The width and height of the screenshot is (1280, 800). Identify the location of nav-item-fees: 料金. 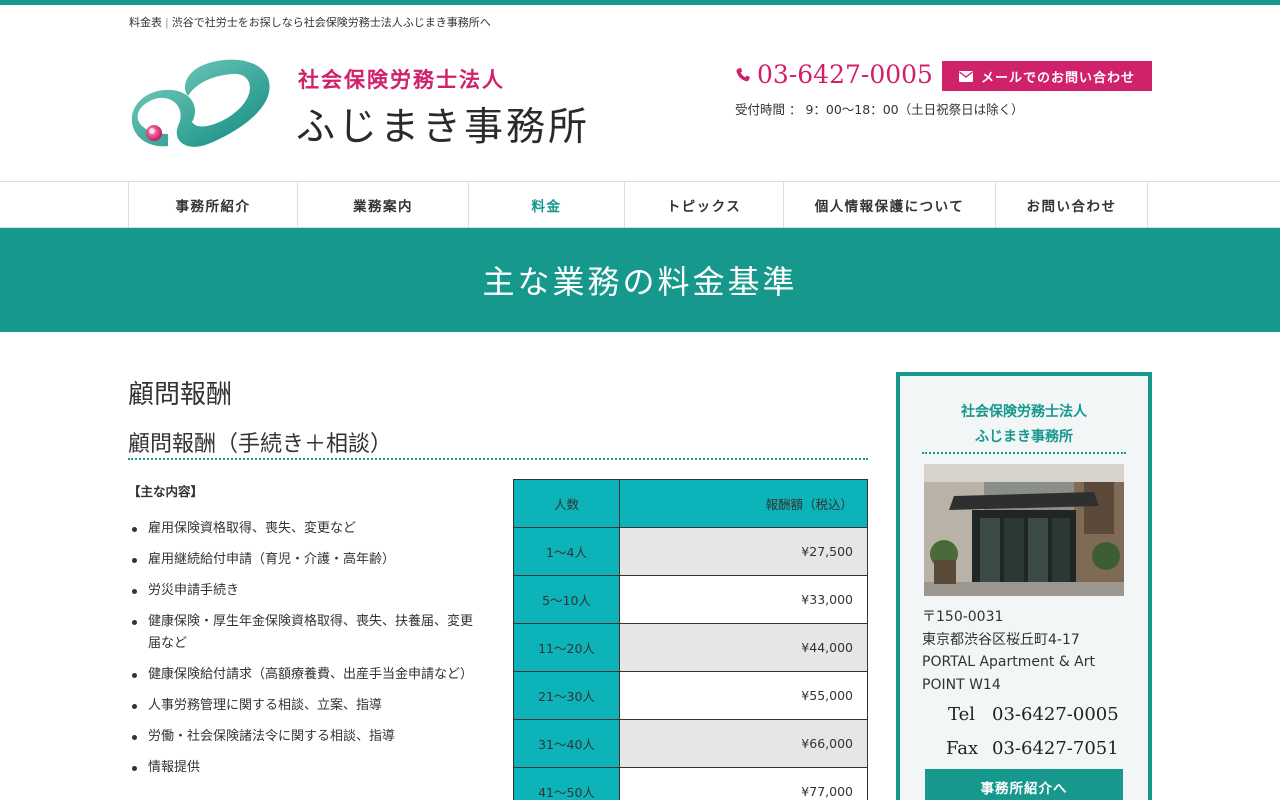
(547, 204).